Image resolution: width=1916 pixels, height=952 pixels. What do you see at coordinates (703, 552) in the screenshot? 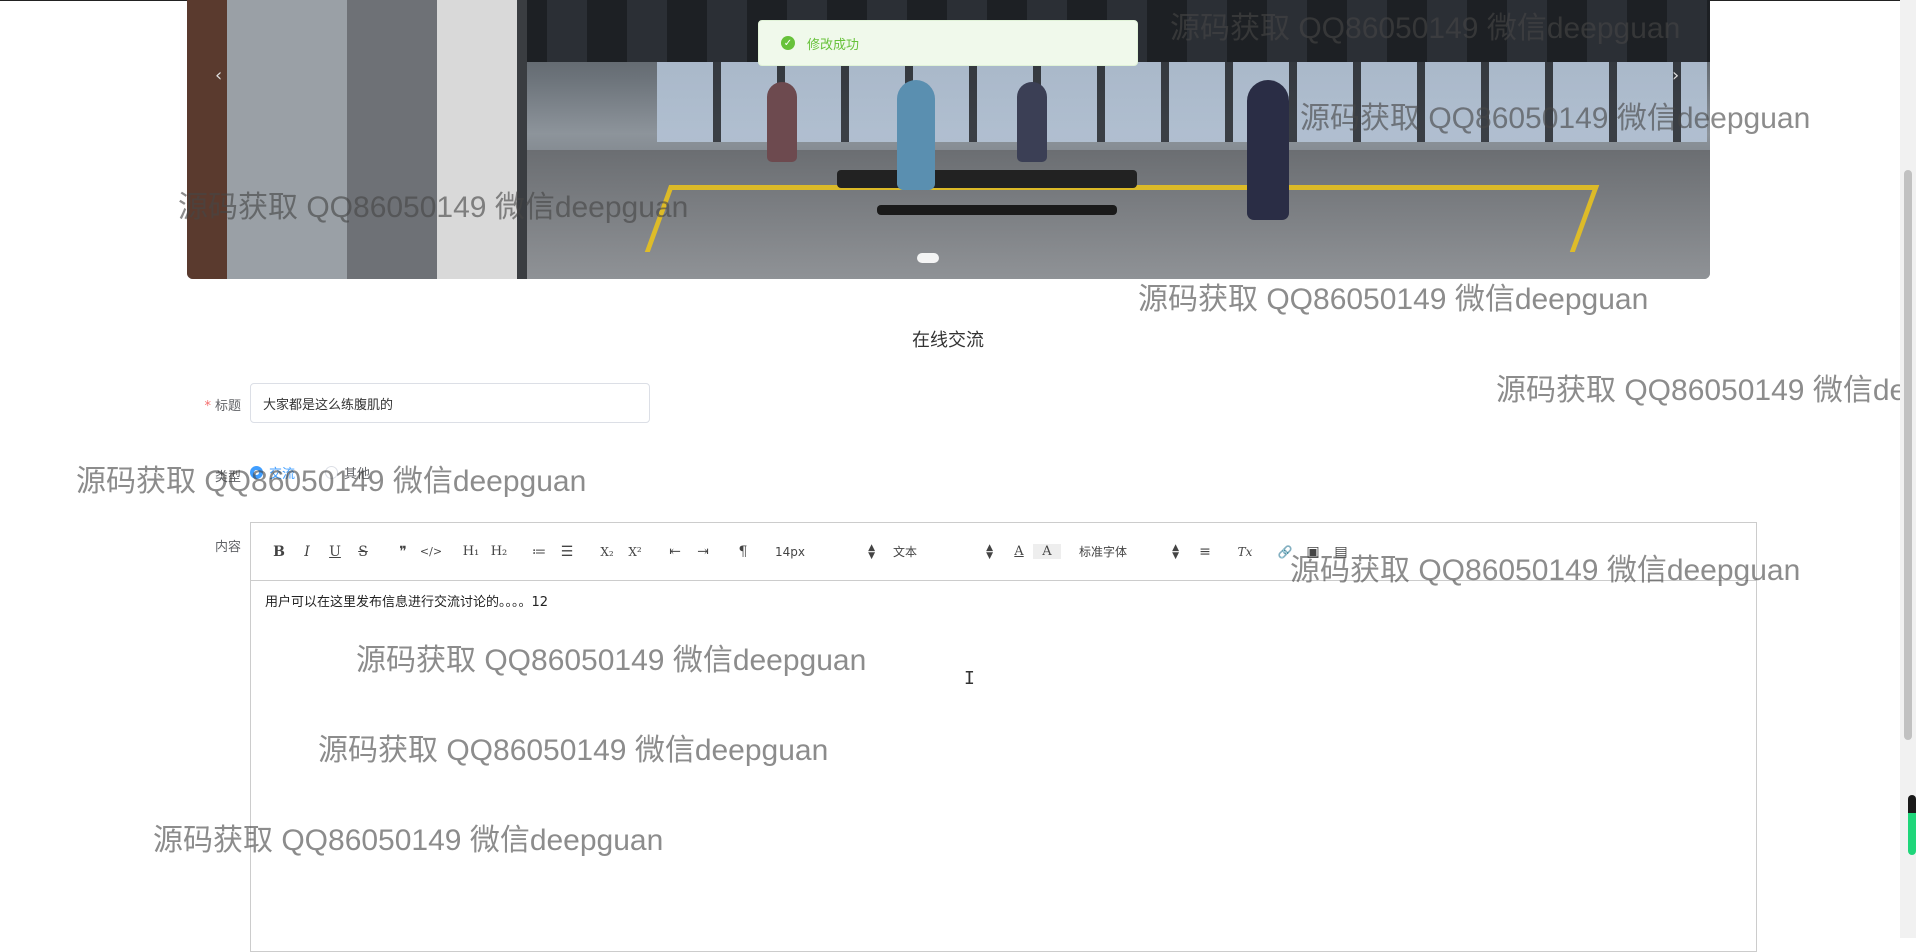
I see `indent-button: ⇥` at bounding box center [703, 552].